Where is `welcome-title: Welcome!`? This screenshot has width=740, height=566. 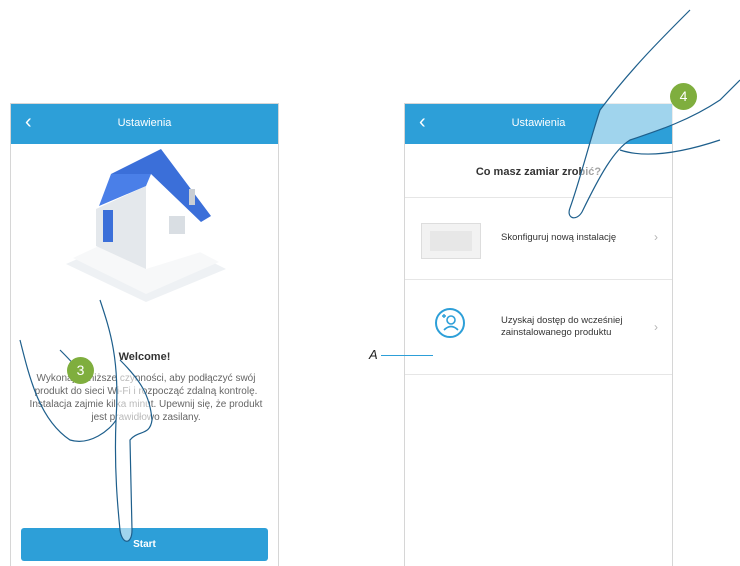
welcome-title: Welcome! is located at coordinates (144, 357).